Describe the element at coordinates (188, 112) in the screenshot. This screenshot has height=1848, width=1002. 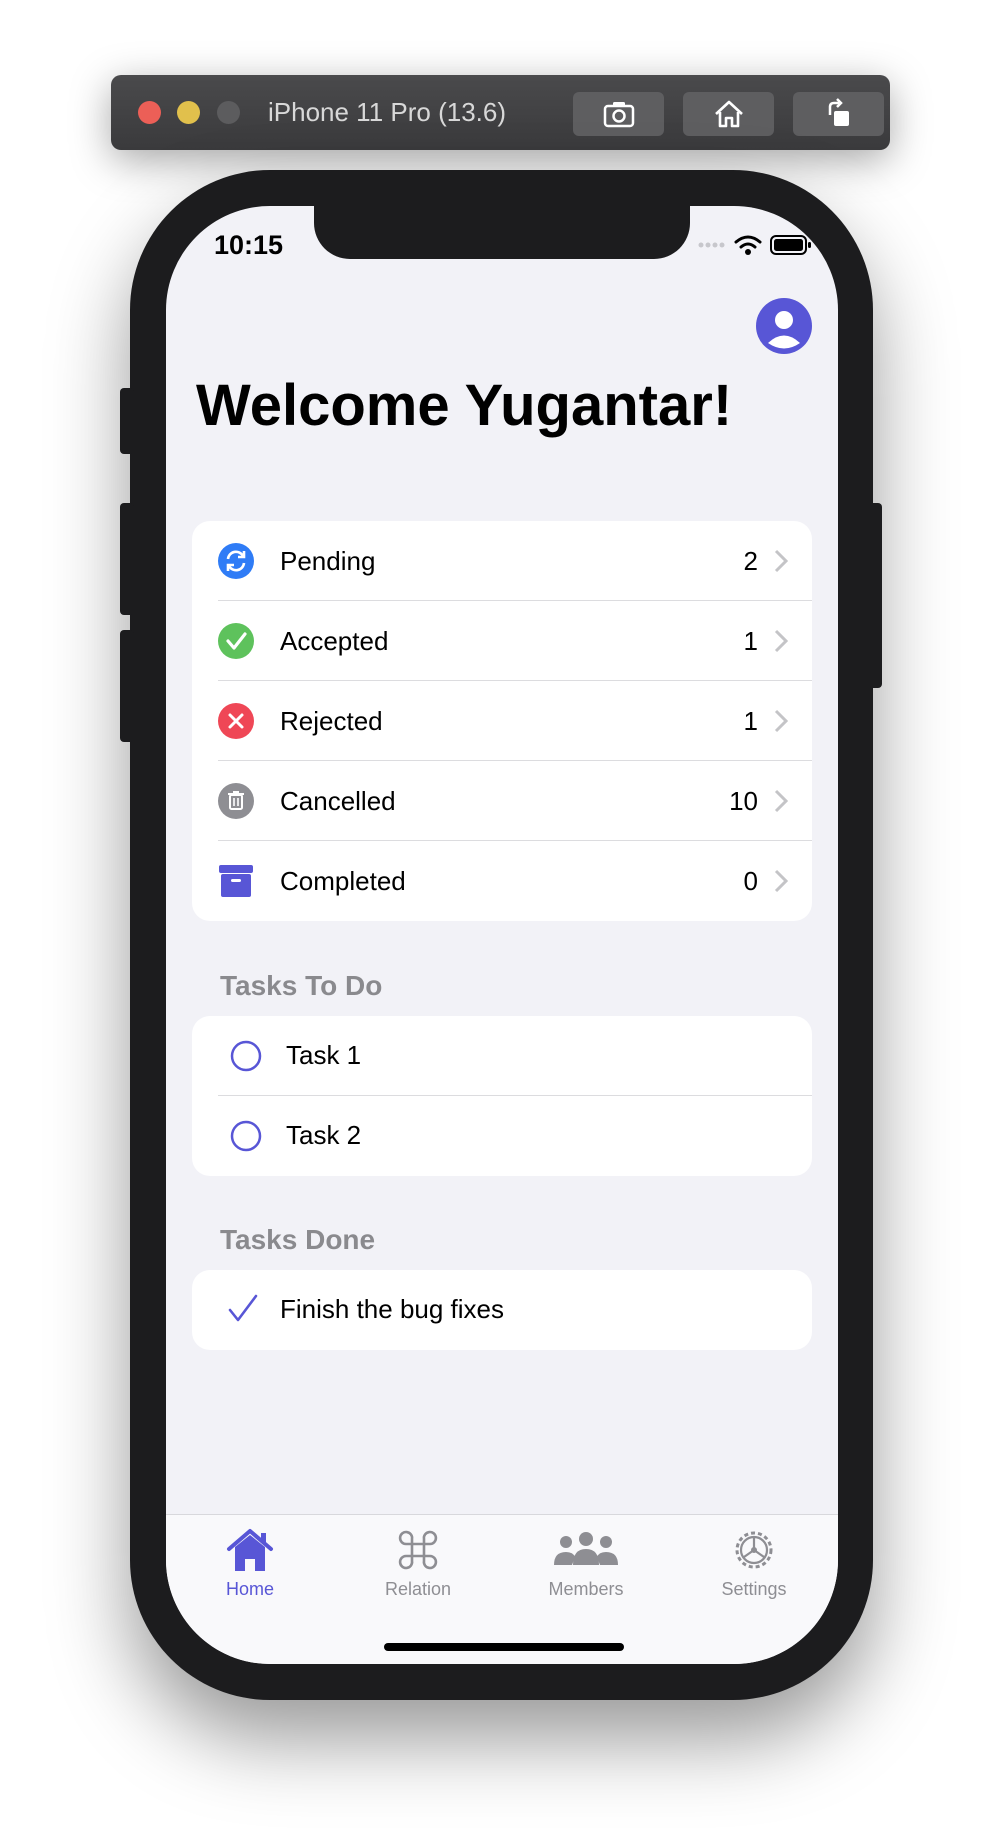
I see `minimize-window-button` at that location.